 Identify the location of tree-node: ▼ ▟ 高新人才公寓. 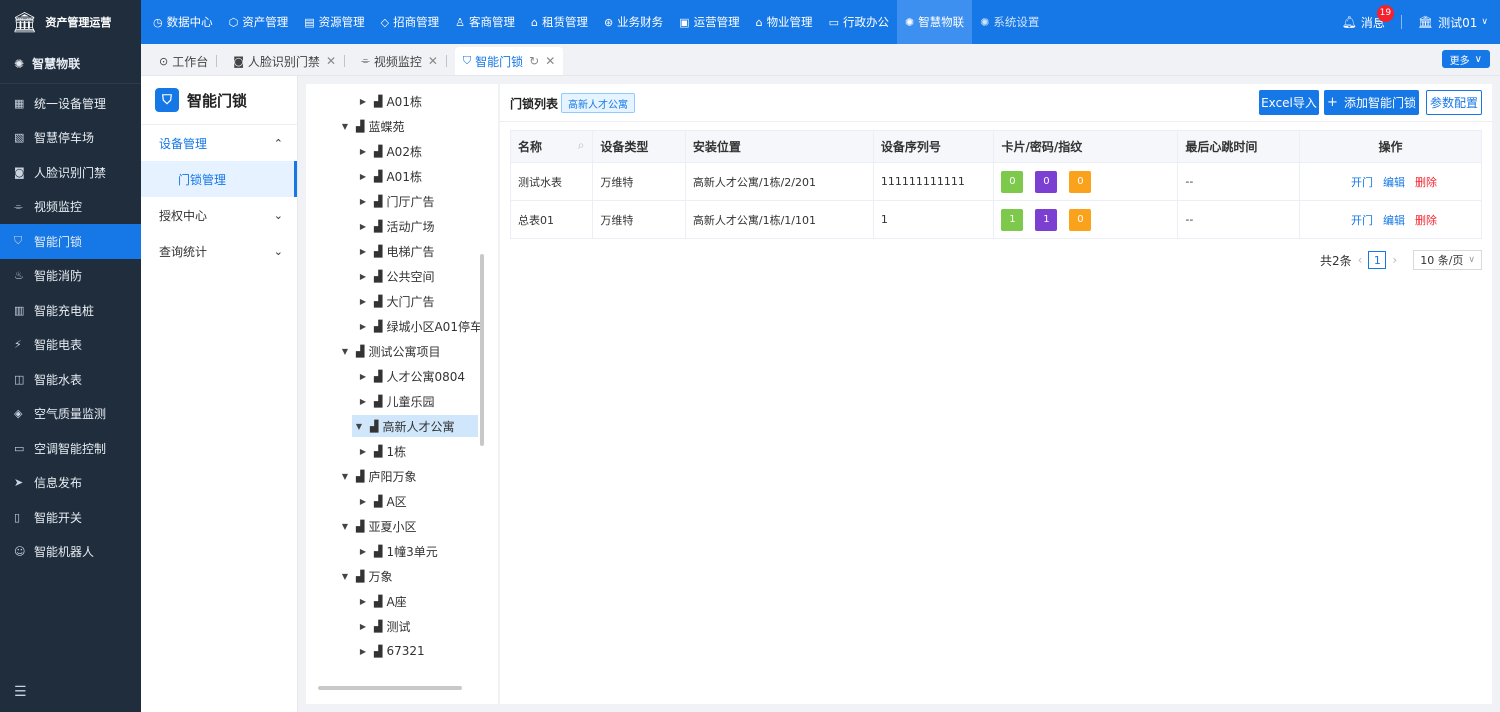
(415, 426).